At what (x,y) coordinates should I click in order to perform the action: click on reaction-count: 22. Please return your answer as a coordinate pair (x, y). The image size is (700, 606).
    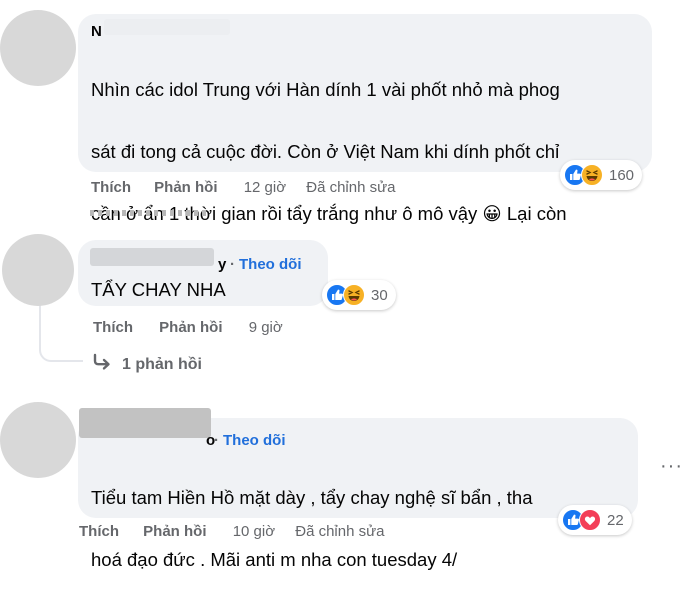
    Looking at the image, I should click on (615, 520).